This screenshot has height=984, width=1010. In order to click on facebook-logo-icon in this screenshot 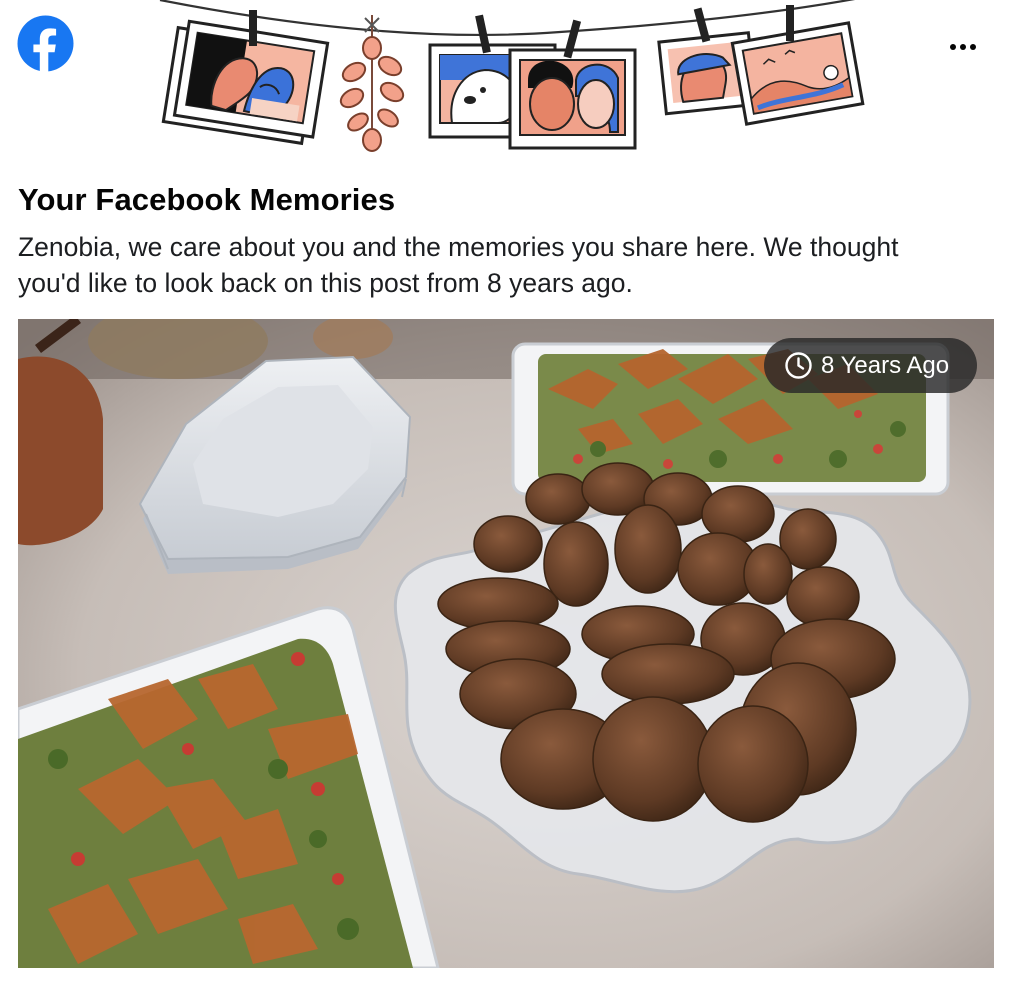, I will do `click(45, 43)`.